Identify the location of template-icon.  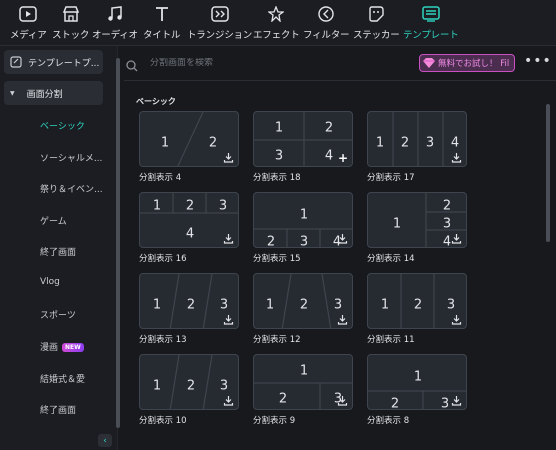
(431, 14).